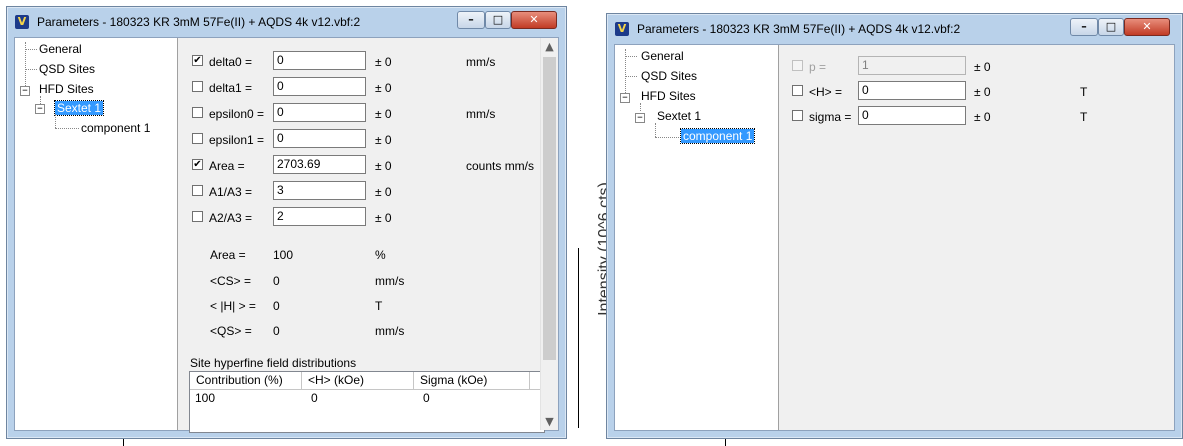 The width and height of the screenshot is (1183, 446). I want to click on param-label: <H> =, so click(826, 92).